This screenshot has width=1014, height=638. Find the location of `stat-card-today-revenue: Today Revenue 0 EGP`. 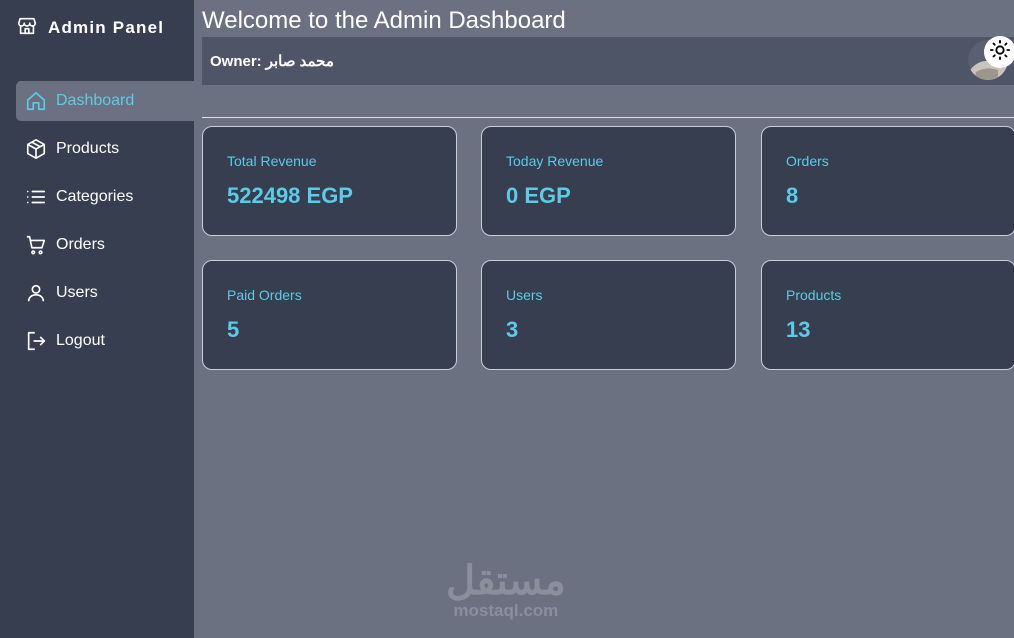

stat-card-today-revenue: Today Revenue 0 EGP is located at coordinates (608, 181).